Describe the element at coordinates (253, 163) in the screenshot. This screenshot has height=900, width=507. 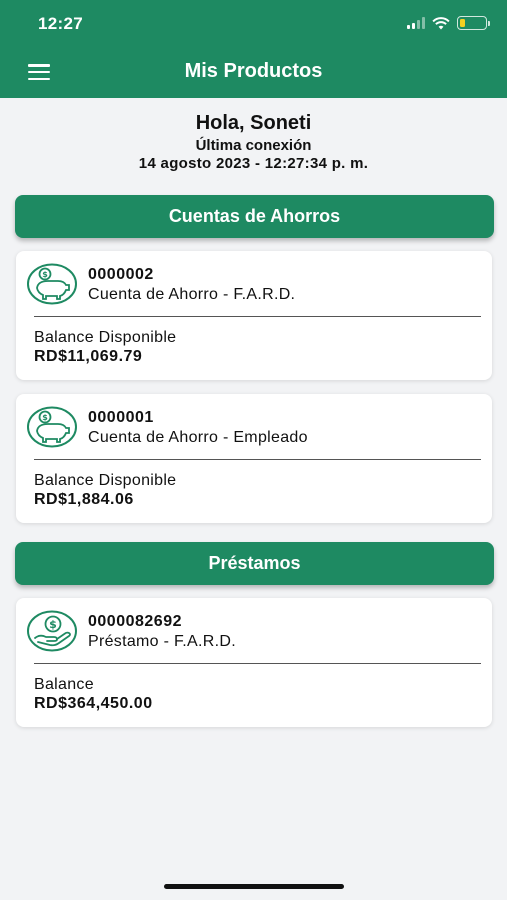
I see `last-login-datetime: 14 agosto 2023 - 12:27:34 p. m.` at that location.